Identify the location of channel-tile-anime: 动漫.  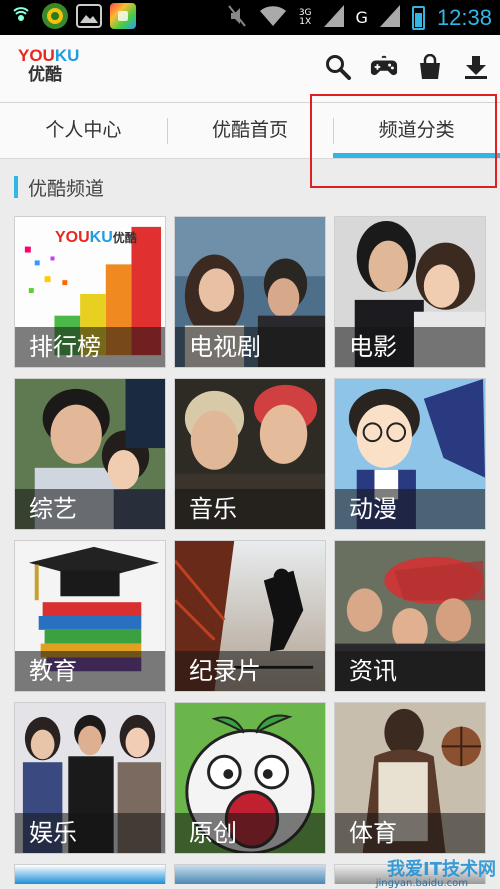
(410, 454).